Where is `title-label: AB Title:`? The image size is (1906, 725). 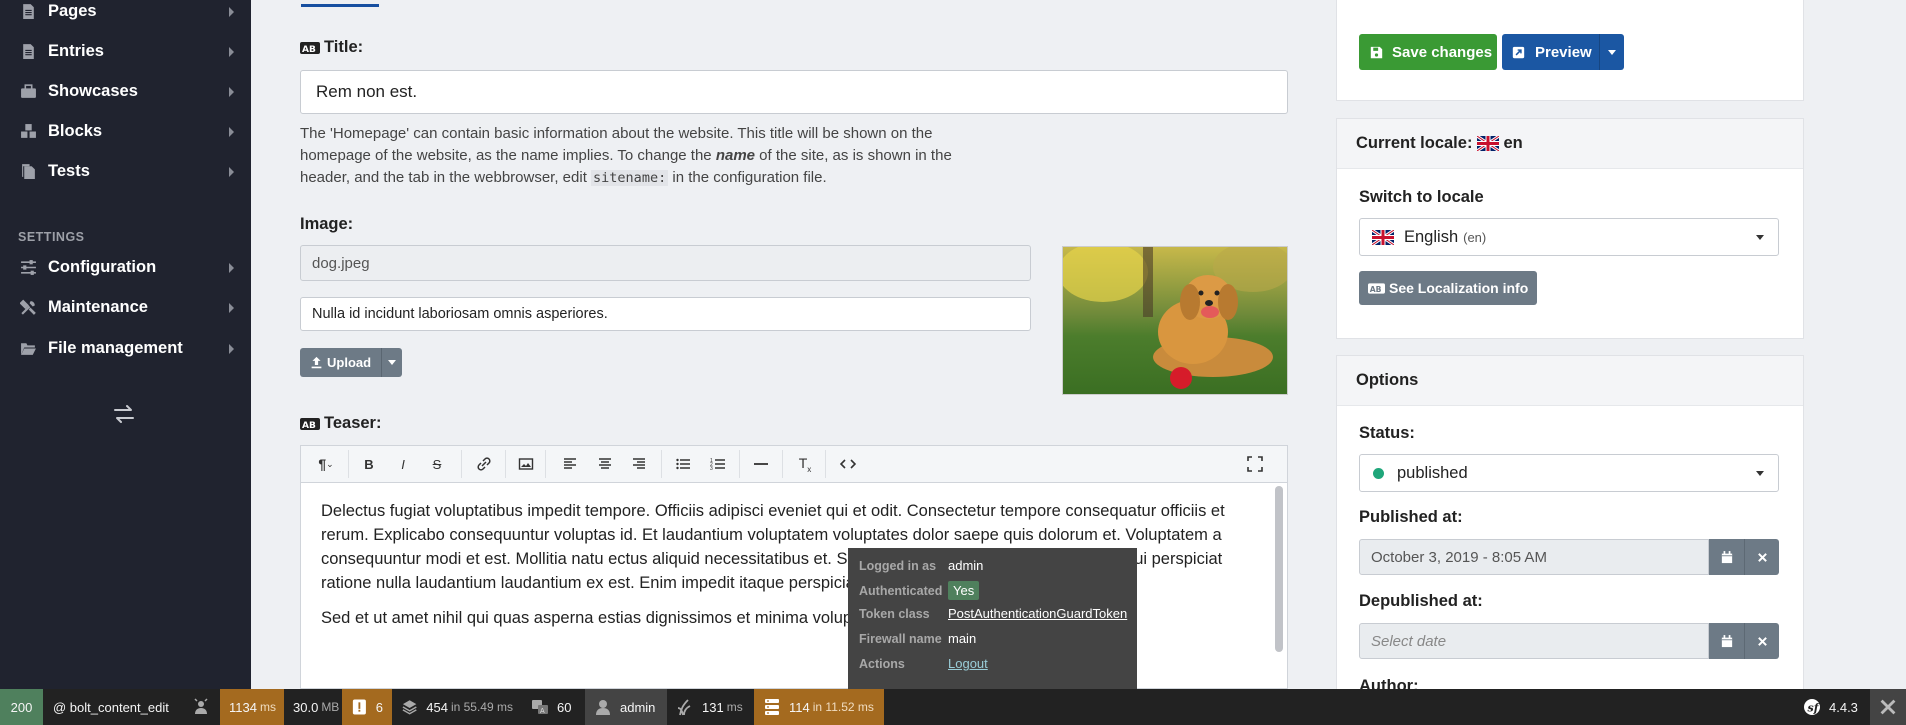 title-label: AB Title: is located at coordinates (332, 47).